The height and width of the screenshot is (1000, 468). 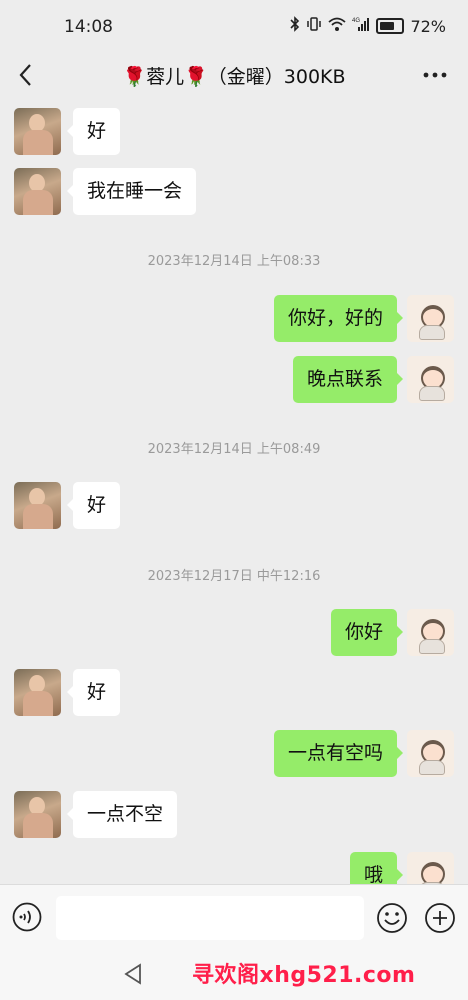 What do you see at coordinates (356, 21) in the screenshot?
I see `svg-text: 4G` at bounding box center [356, 21].